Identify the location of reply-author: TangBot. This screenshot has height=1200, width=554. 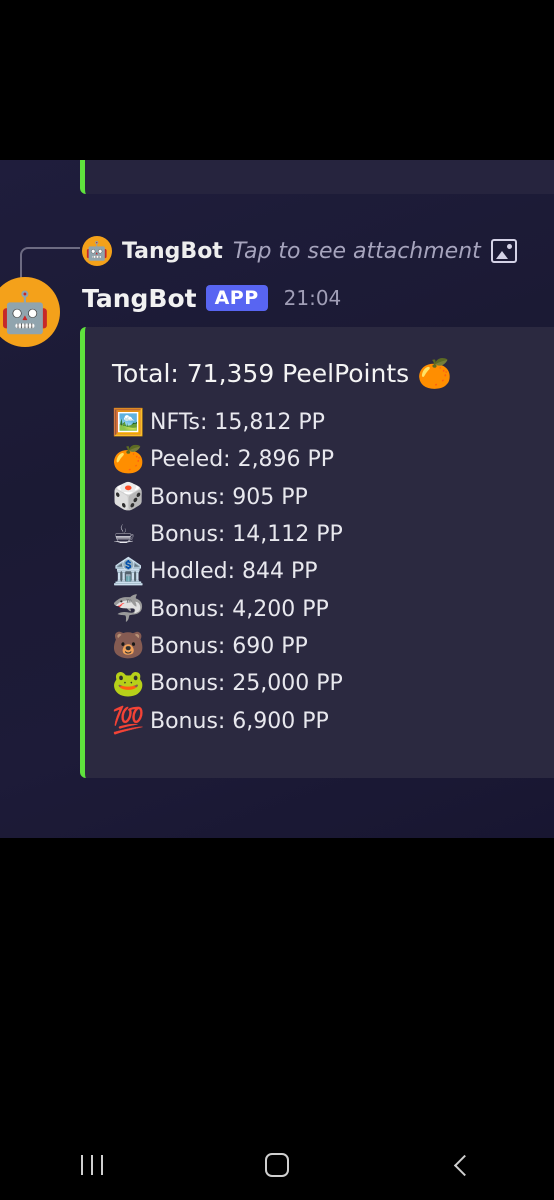
(172, 251).